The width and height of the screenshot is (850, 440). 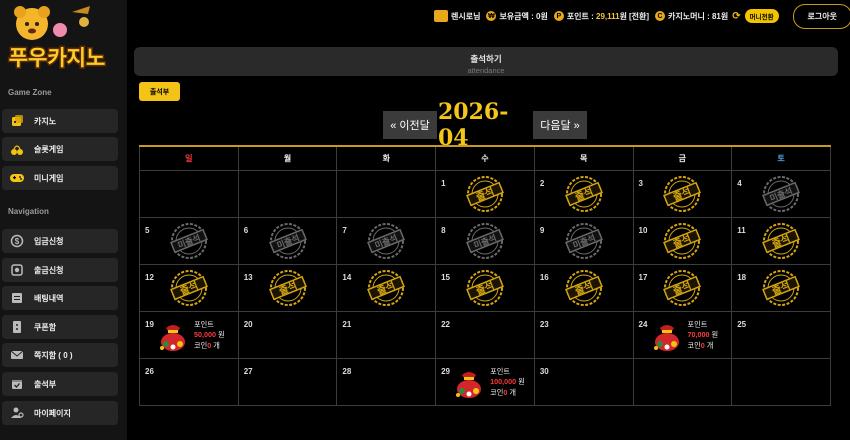 What do you see at coordinates (517, 16) in the screenshot?
I see `balance-info: ₩ 보유금액 : 0원` at bounding box center [517, 16].